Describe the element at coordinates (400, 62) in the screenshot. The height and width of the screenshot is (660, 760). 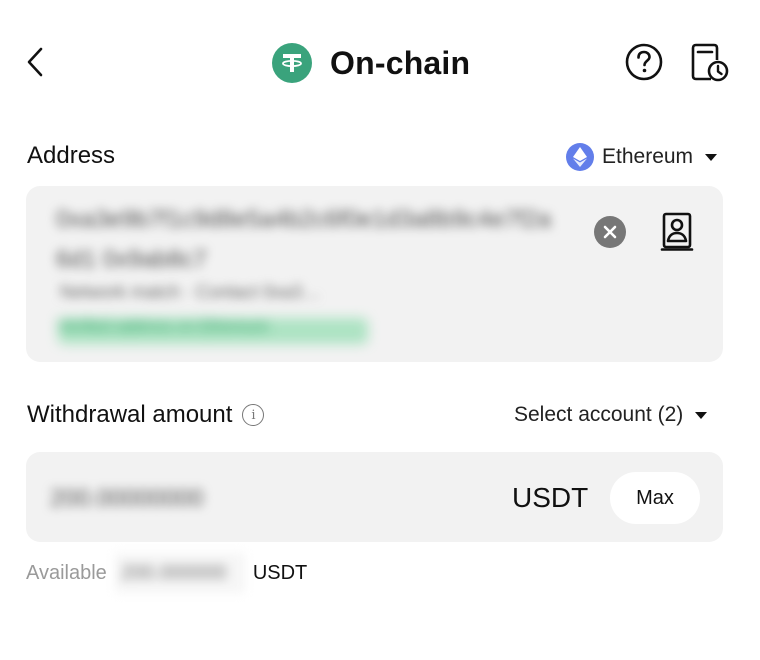
I see `page-title: On-chain` at that location.